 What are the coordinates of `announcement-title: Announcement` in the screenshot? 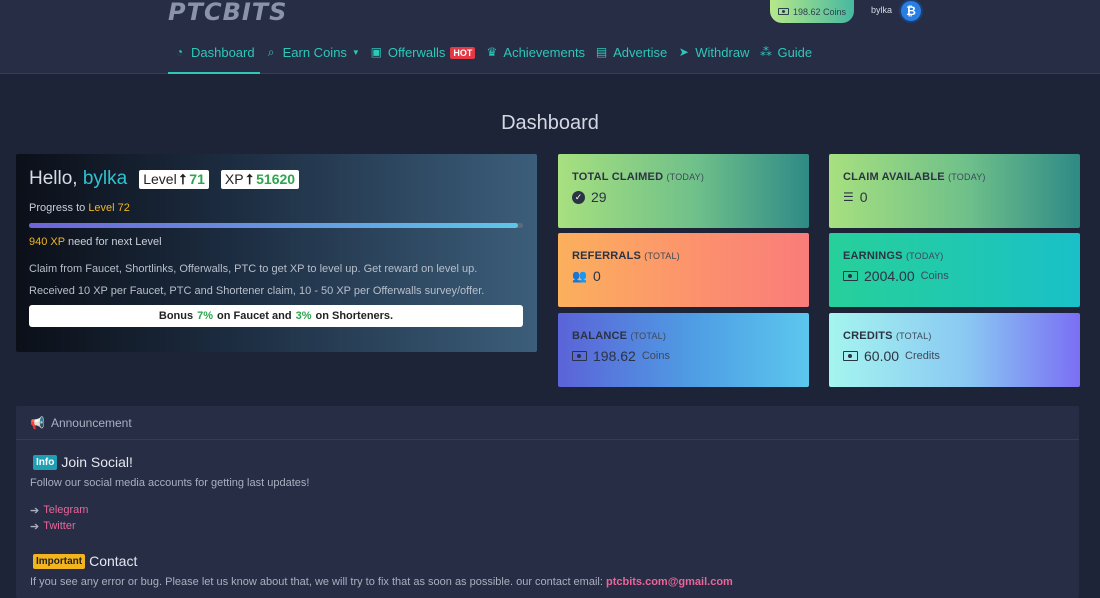 It's located at (91, 422).